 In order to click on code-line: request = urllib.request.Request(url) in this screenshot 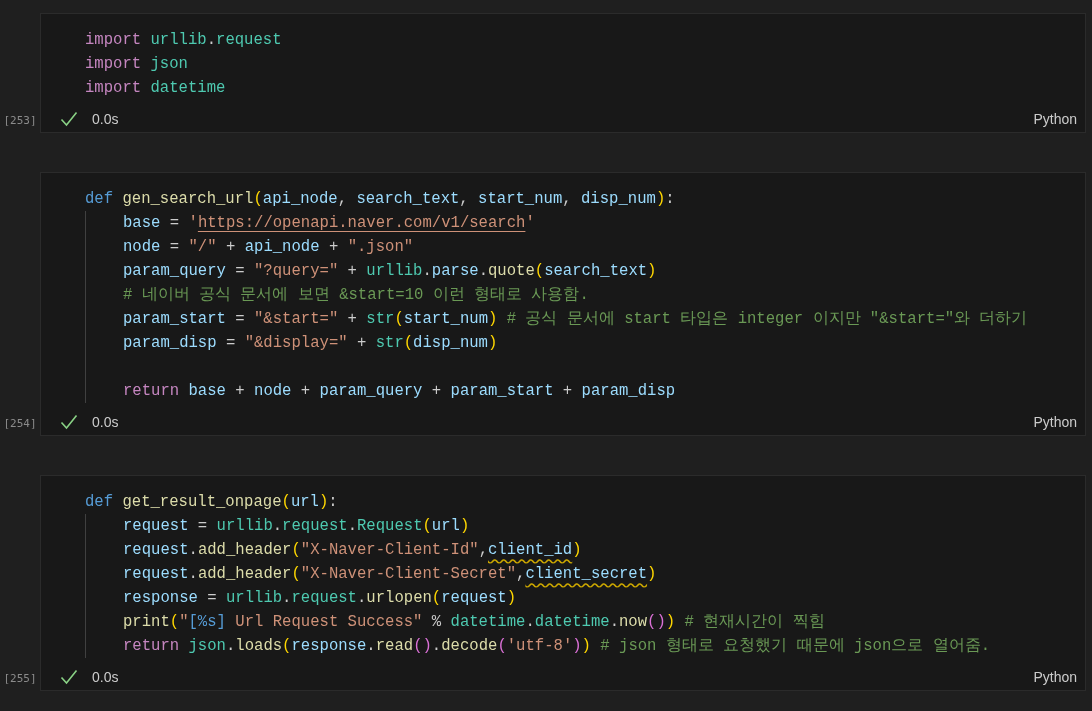, I will do `click(296, 526)`.